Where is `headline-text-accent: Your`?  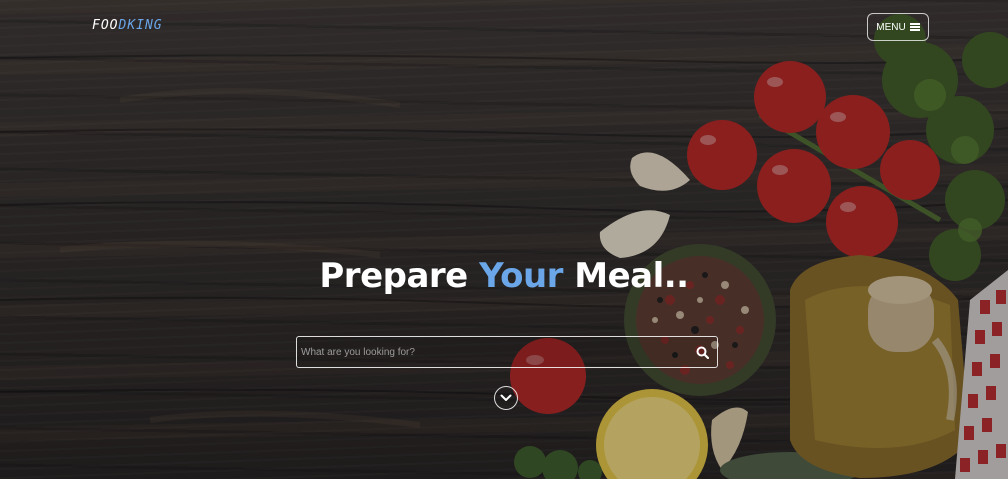 headline-text-accent: Your is located at coordinates (521, 276).